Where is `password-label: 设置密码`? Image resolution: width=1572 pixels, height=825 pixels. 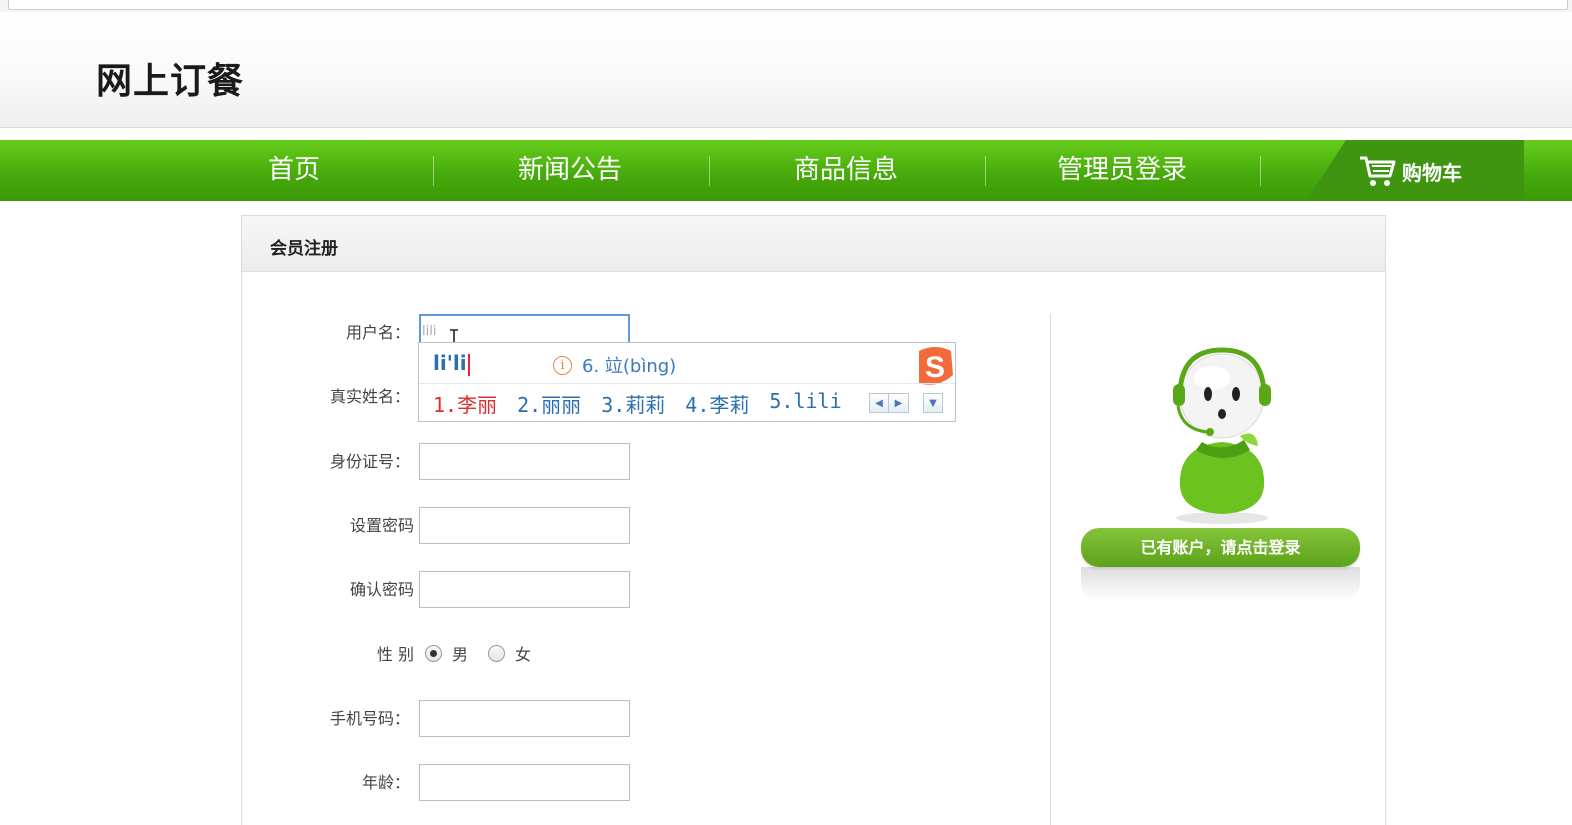 password-label: 设置密码 is located at coordinates (381, 525).